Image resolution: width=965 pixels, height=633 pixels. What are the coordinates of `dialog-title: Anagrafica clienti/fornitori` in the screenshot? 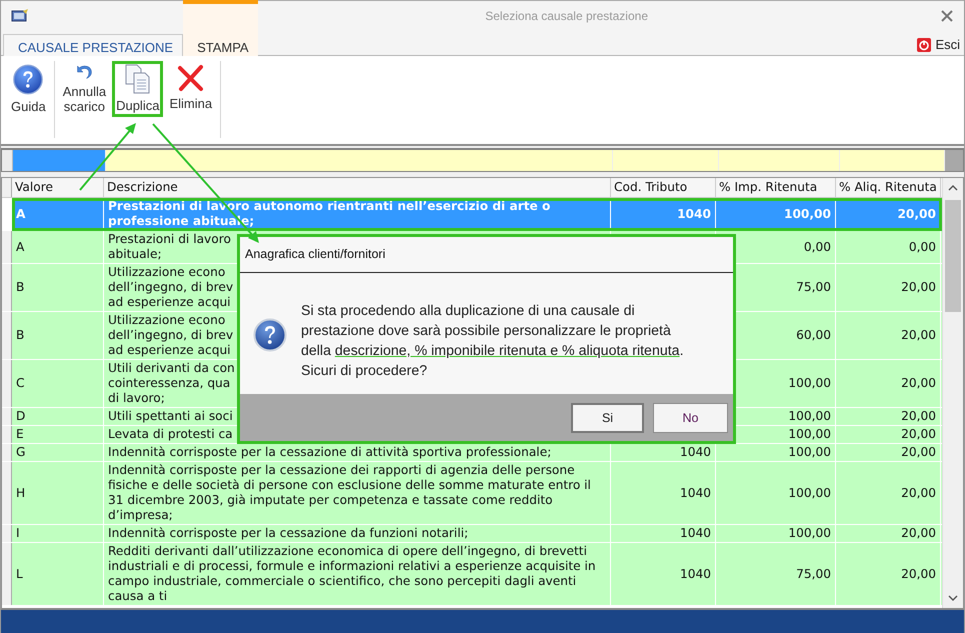 It's located at (486, 255).